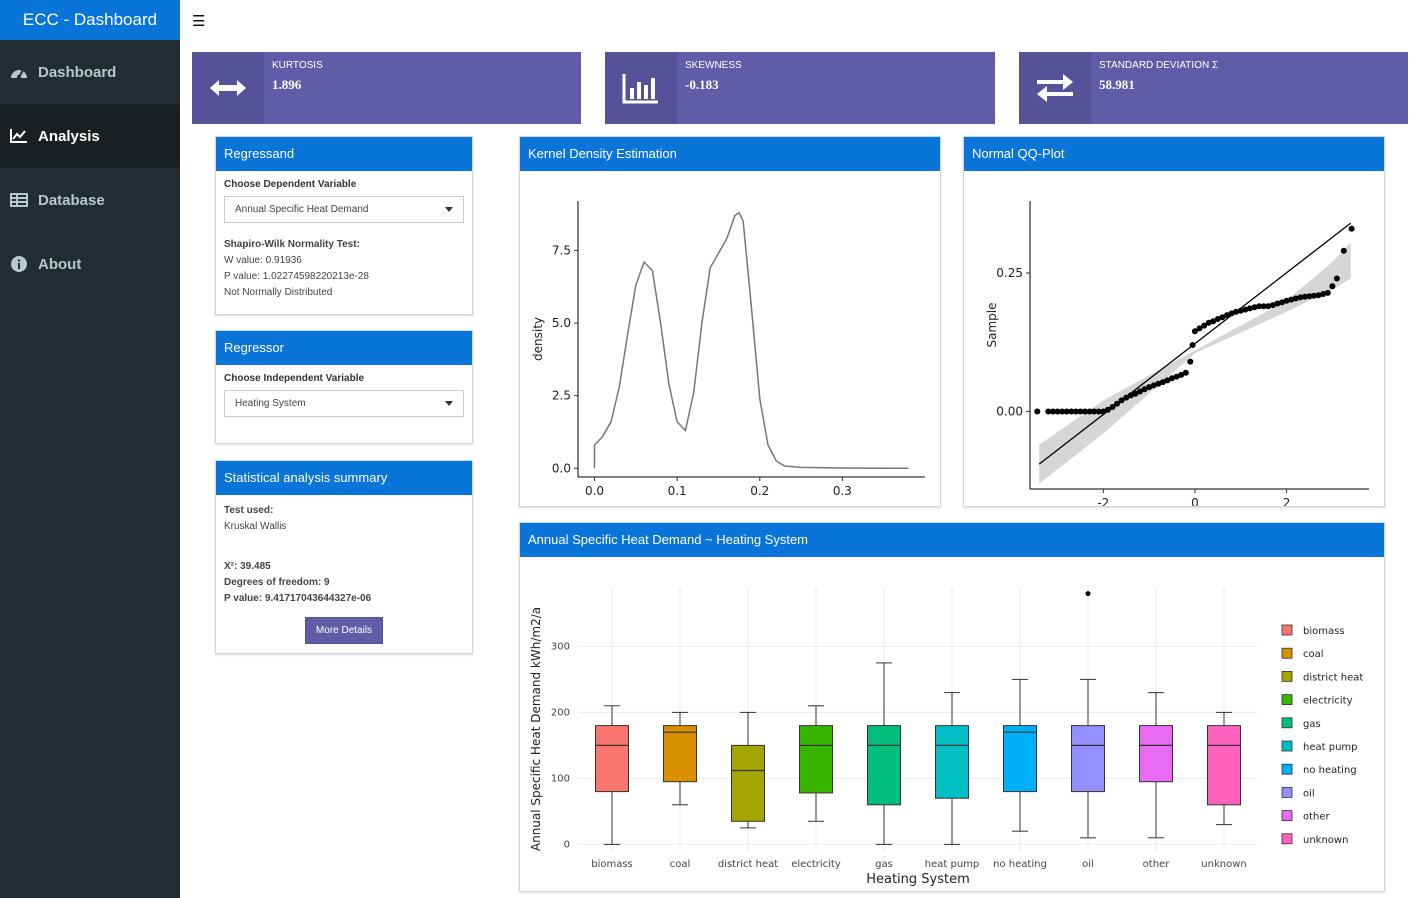 The height and width of the screenshot is (898, 1415). What do you see at coordinates (344, 630) in the screenshot?
I see `more-details-button: More Details` at bounding box center [344, 630].